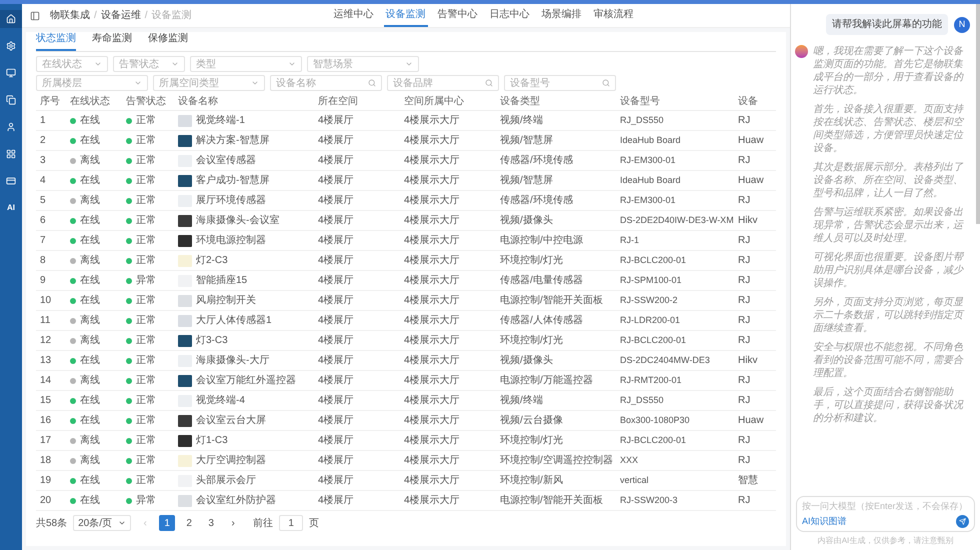 This screenshot has width=980, height=550. Describe the element at coordinates (751, 141) in the screenshot. I see `table-cell-text: Huaw` at that location.